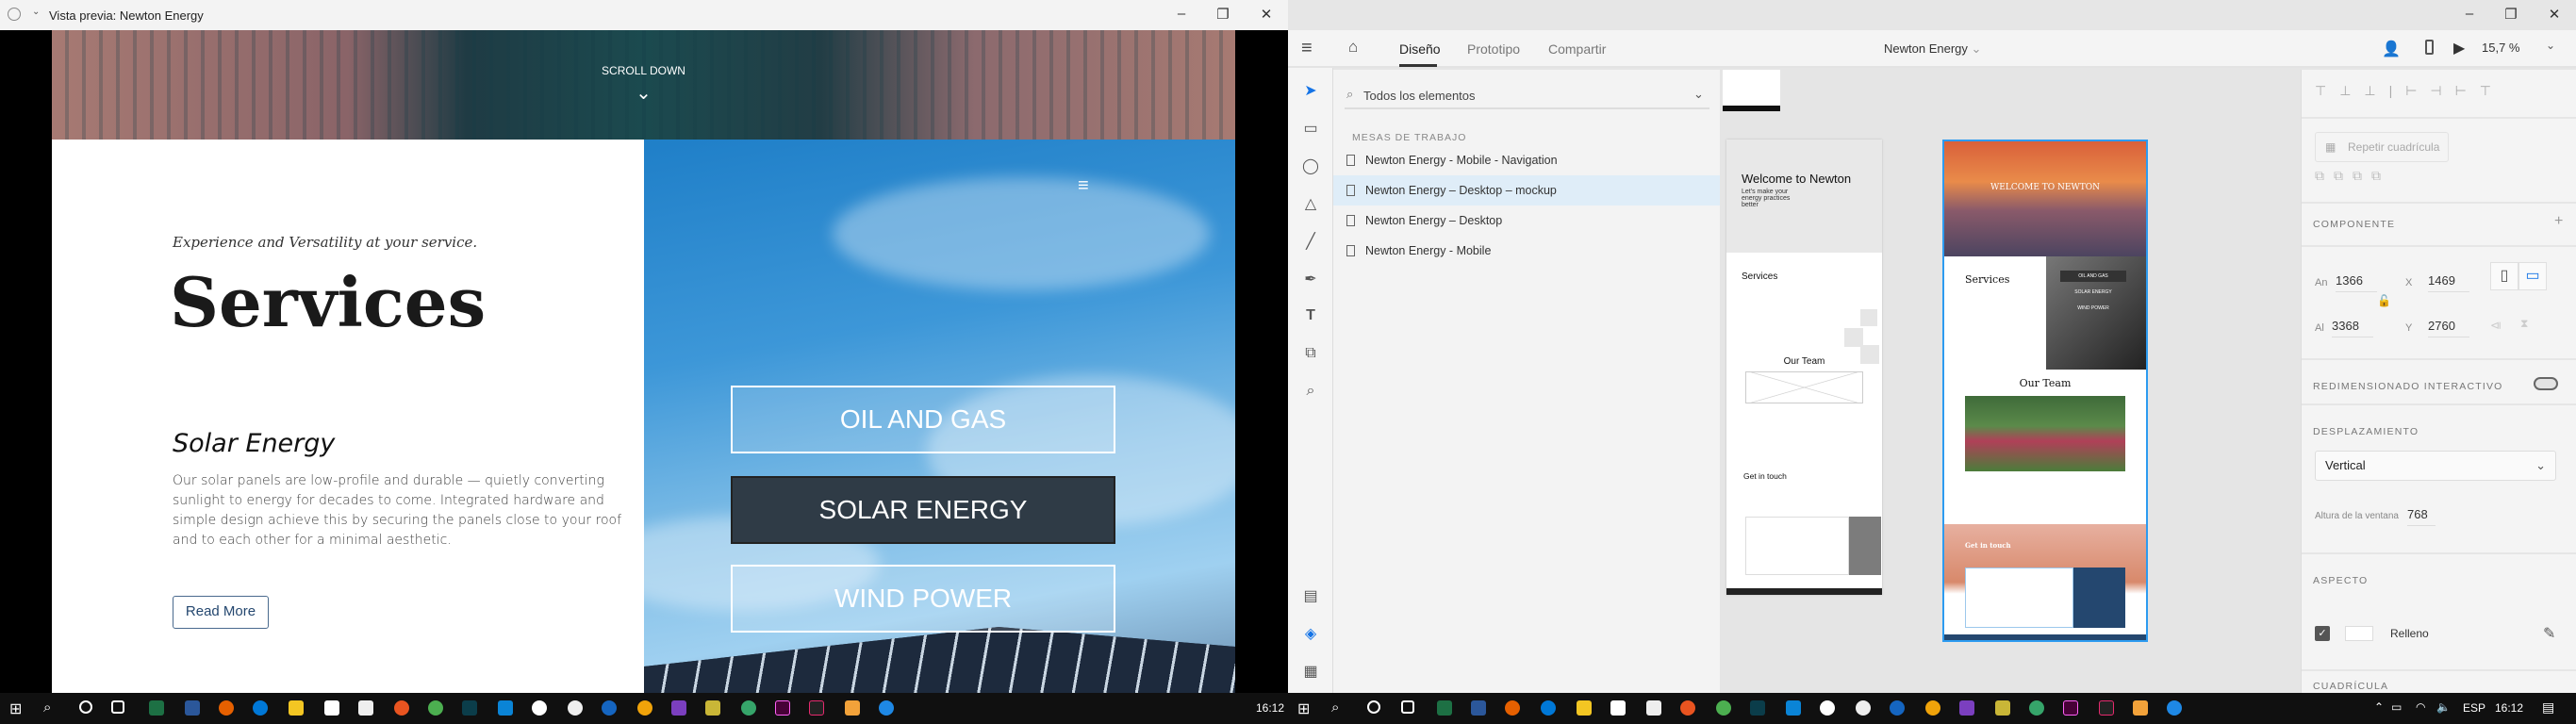 The width and height of the screenshot is (2576, 724). What do you see at coordinates (2546, 383) in the screenshot?
I see `responsive-resize-toggle` at bounding box center [2546, 383].